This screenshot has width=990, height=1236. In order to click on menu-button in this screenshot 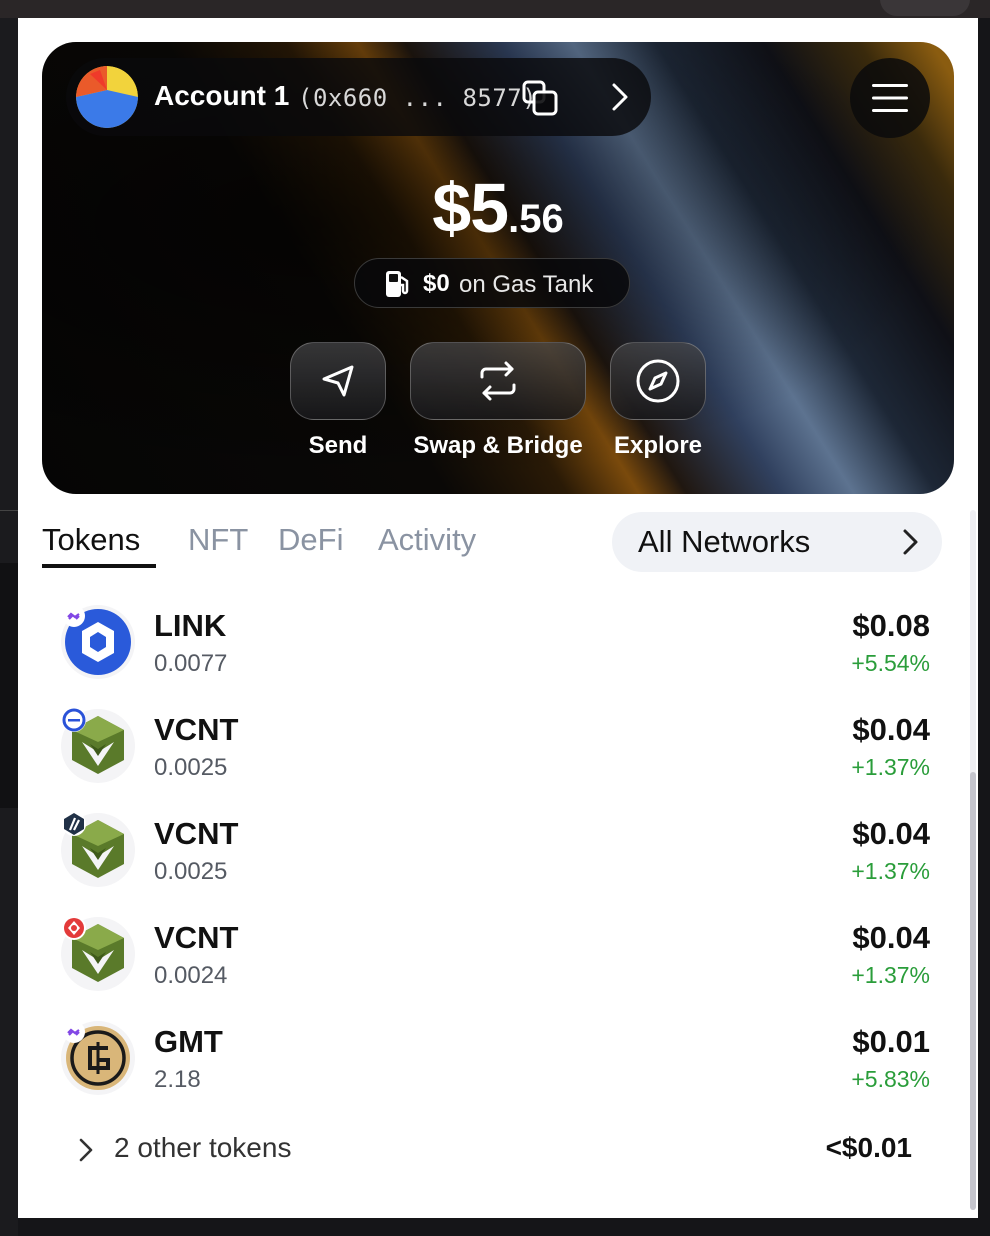, I will do `click(890, 98)`.